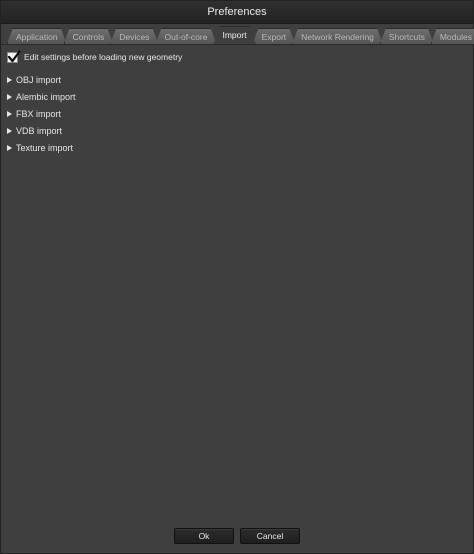 The image size is (474, 554). Describe the element at coordinates (39, 113) in the screenshot. I see `section-label: FBX import` at that location.